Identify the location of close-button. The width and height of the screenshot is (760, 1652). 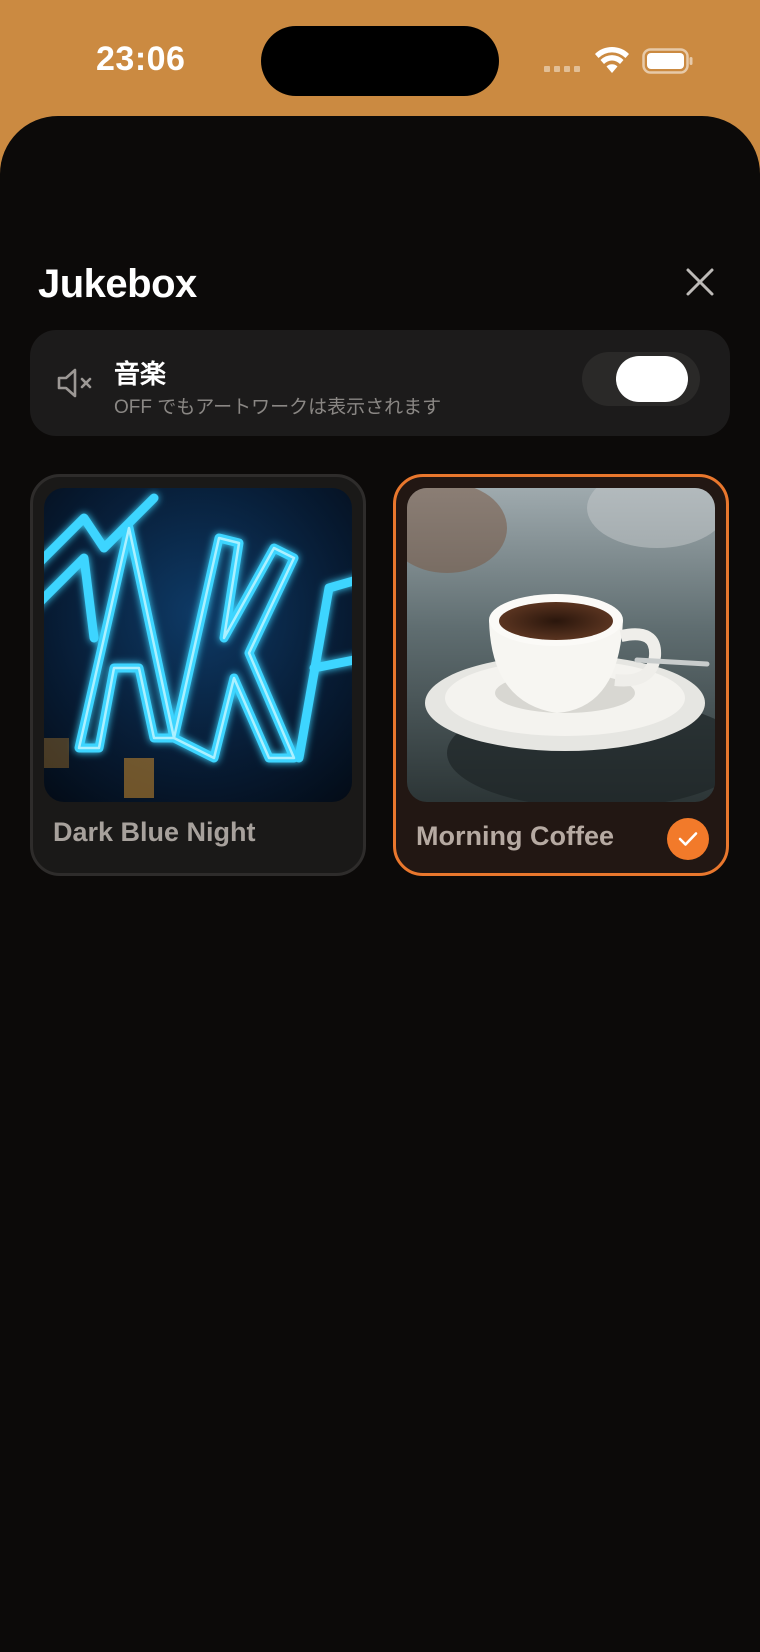
(700, 282).